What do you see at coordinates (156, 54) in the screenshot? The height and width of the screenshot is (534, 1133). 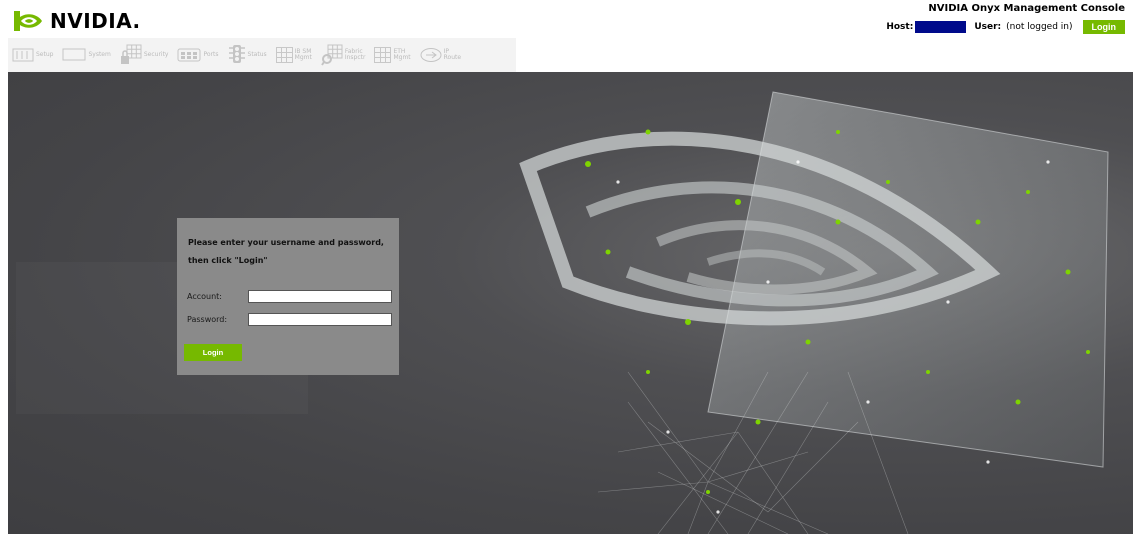 I see `nav-label: Security` at bounding box center [156, 54].